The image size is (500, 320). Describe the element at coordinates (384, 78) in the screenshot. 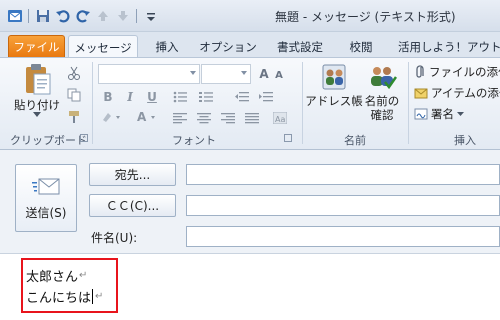

I see `check-names-icon` at that location.